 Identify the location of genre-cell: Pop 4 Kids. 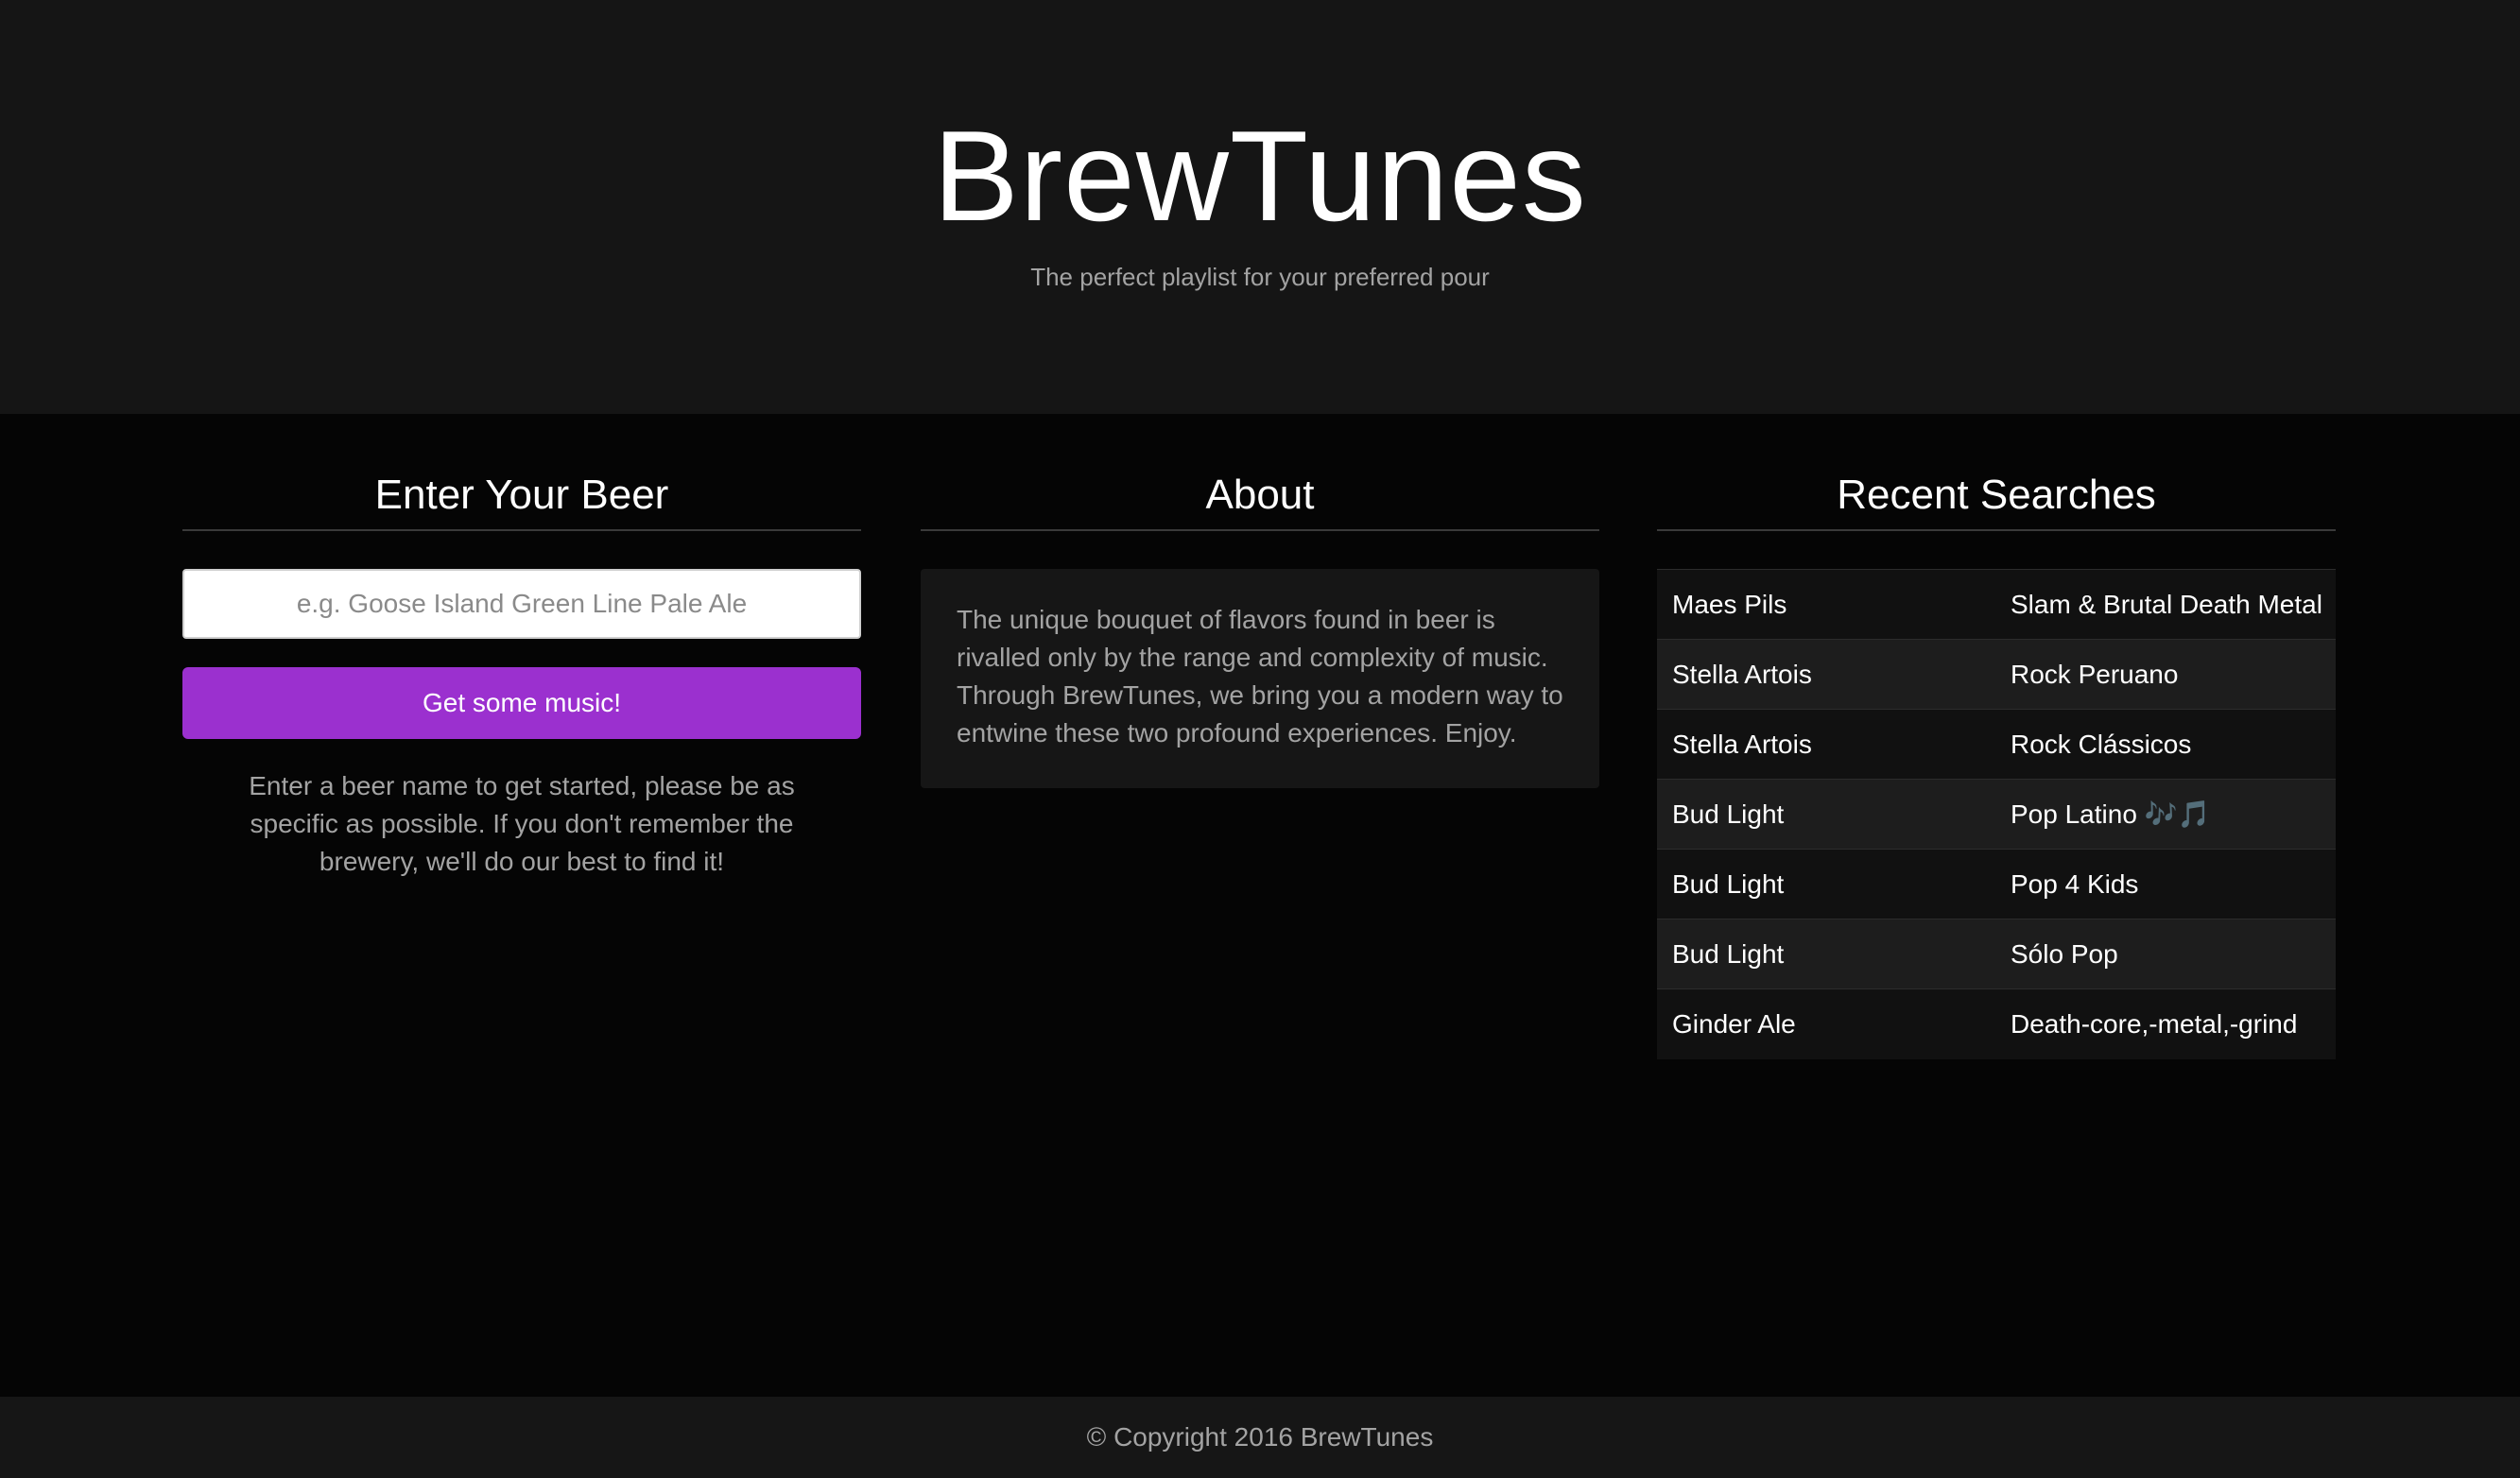
(2165, 884).